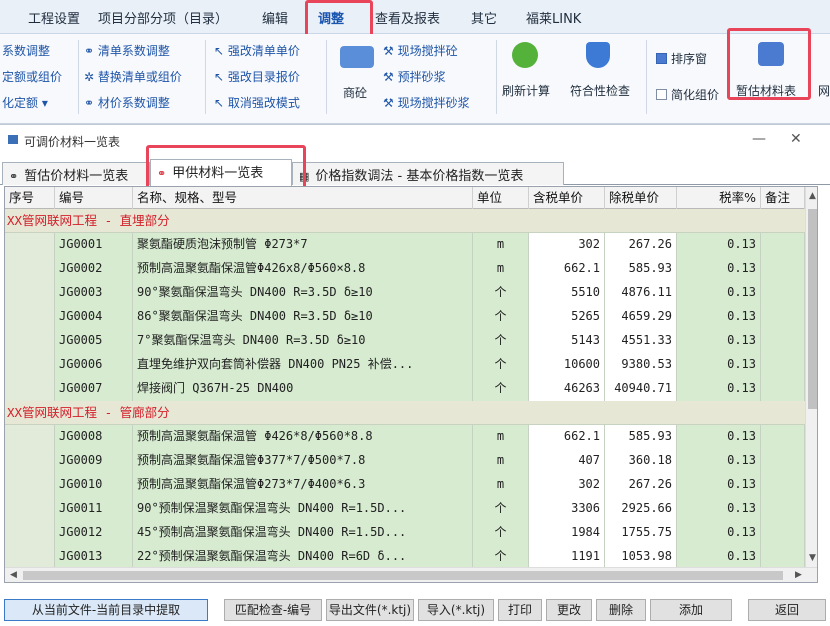  What do you see at coordinates (94, 317) in the screenshot?
I see `cell-code: JG0004` at bounding box center [94, 317].